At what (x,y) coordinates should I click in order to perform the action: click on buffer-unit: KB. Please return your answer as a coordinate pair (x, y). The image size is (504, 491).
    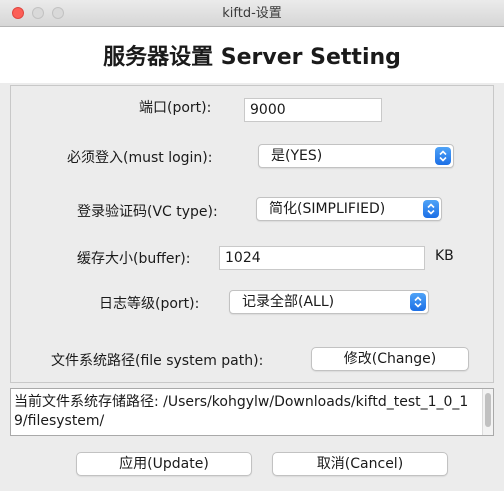
    Looking at the image, I should click on (444, 256).